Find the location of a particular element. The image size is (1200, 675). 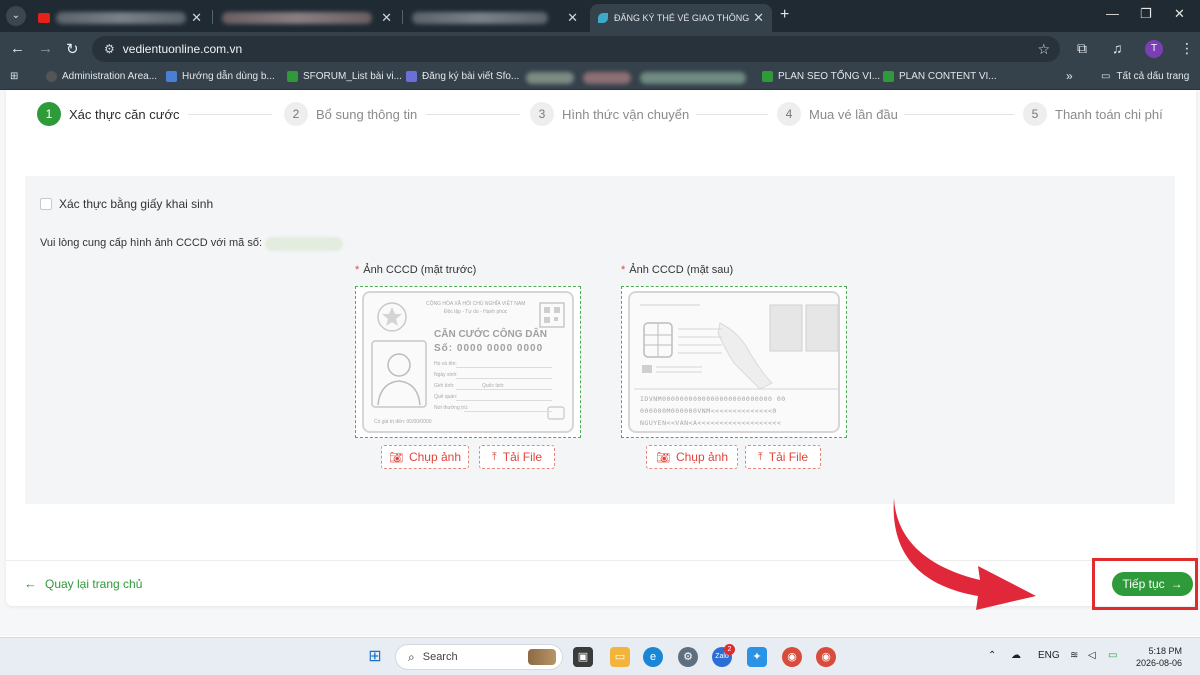

settings-icon: ⚙ is located at coordinates (688, 657).